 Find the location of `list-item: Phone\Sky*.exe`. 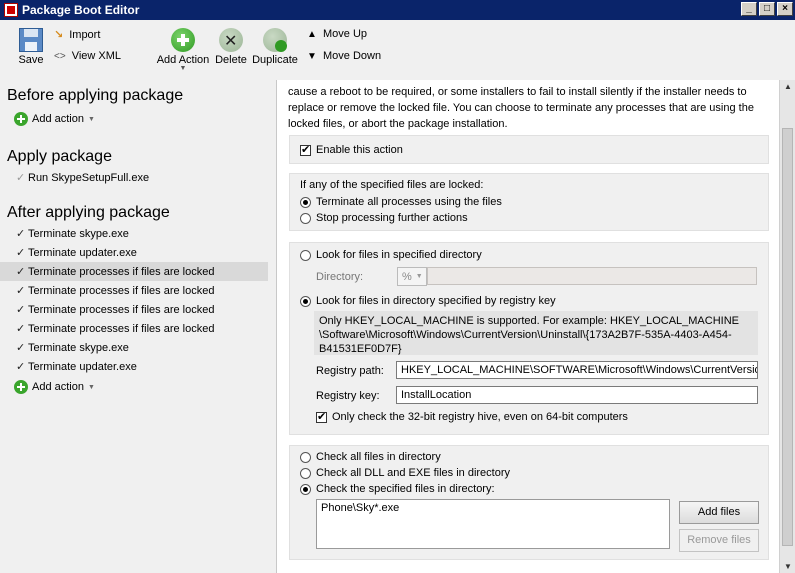

list-item: Phone\Sky*.exe is located at coordinates (493, 508).